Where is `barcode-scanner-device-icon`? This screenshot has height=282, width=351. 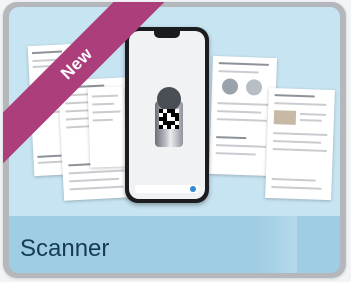
barcode-scanner-device-icon is located at coordinates (169, 119).